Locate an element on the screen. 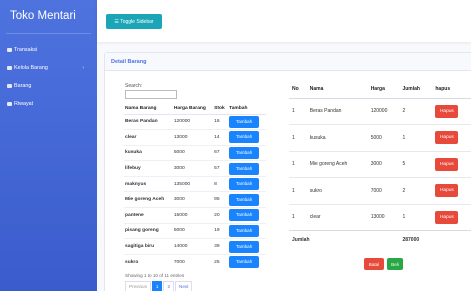 The image size is (471, 291). total-row: Jumlah 287000 is located at coordinates (380, 240).